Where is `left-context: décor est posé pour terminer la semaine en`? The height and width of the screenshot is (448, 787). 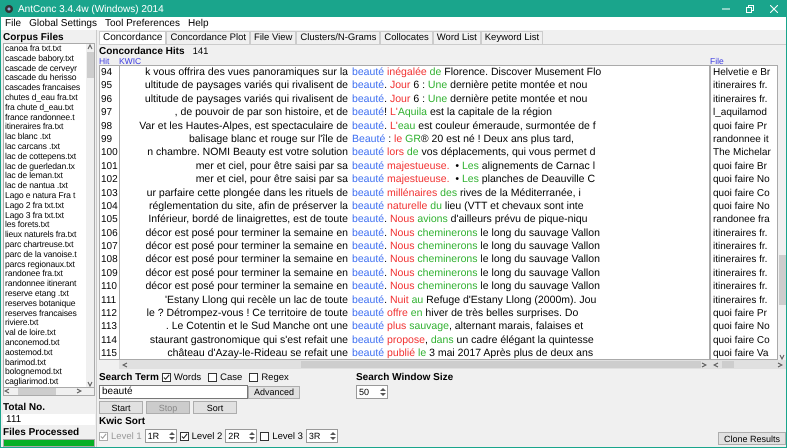 left-context: décor est posé pour terminer la semaine en is located at coordinates (246, 260).